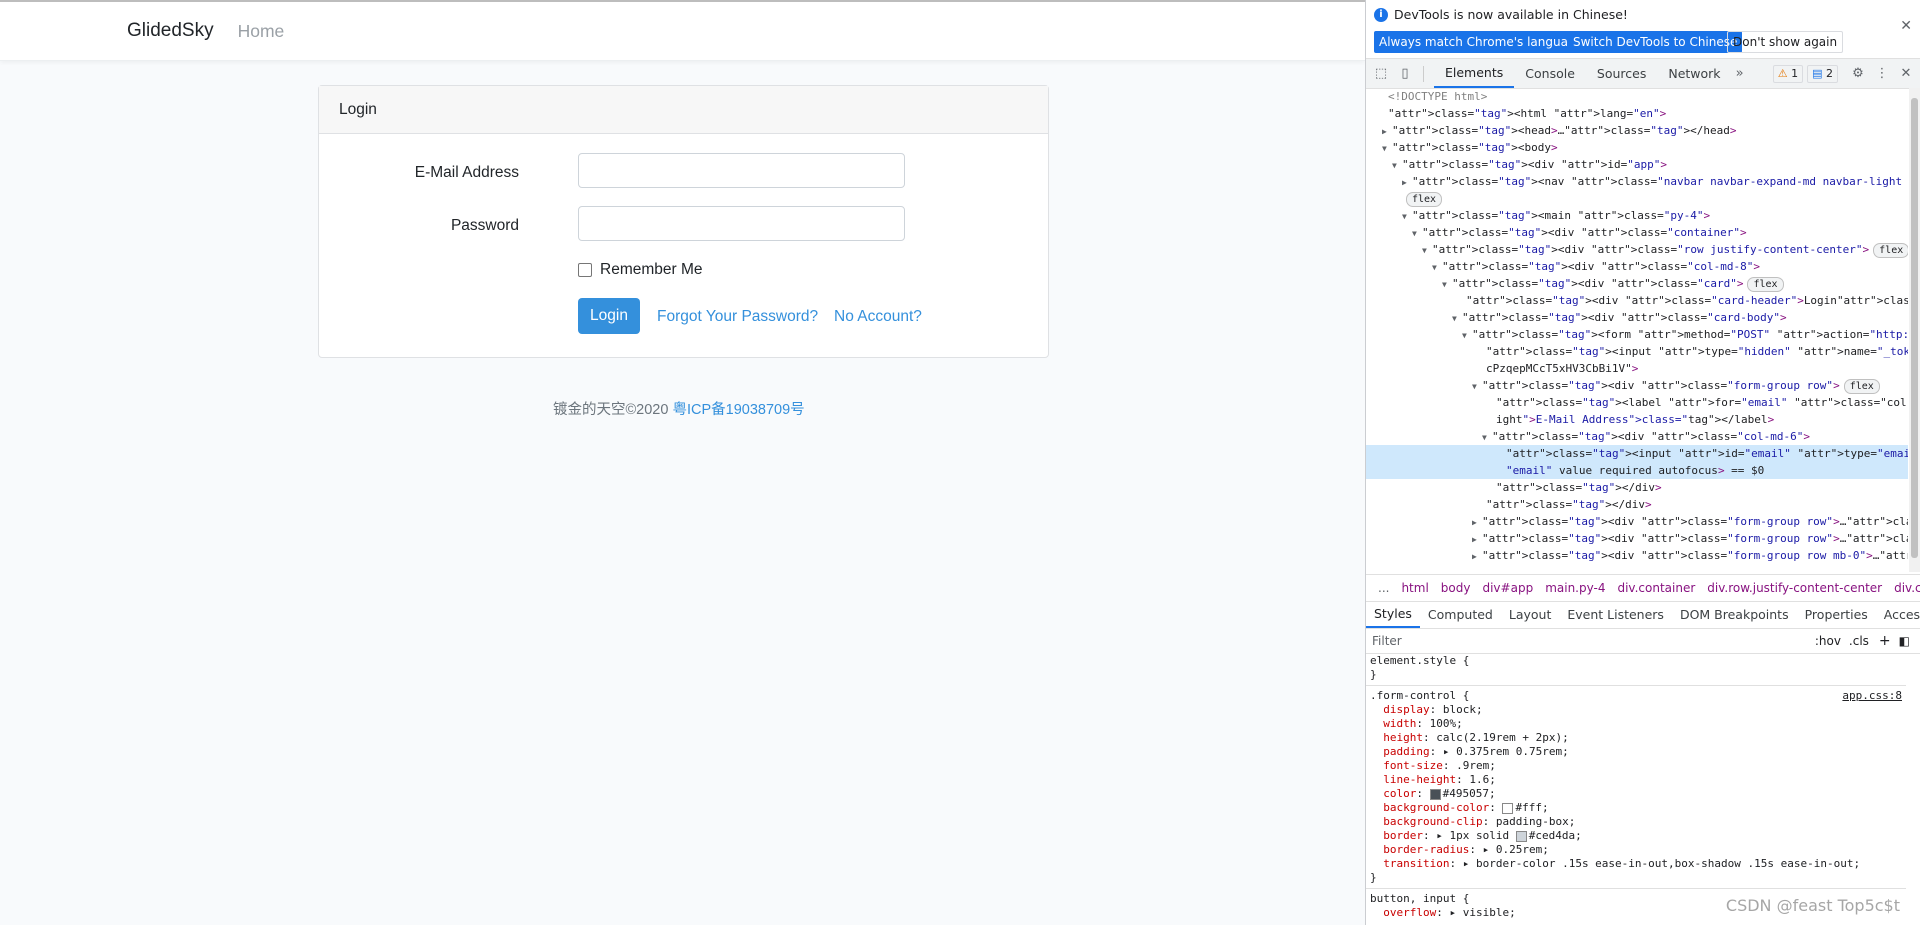  I want to click on tab-console: Console, so click(1550, 73).